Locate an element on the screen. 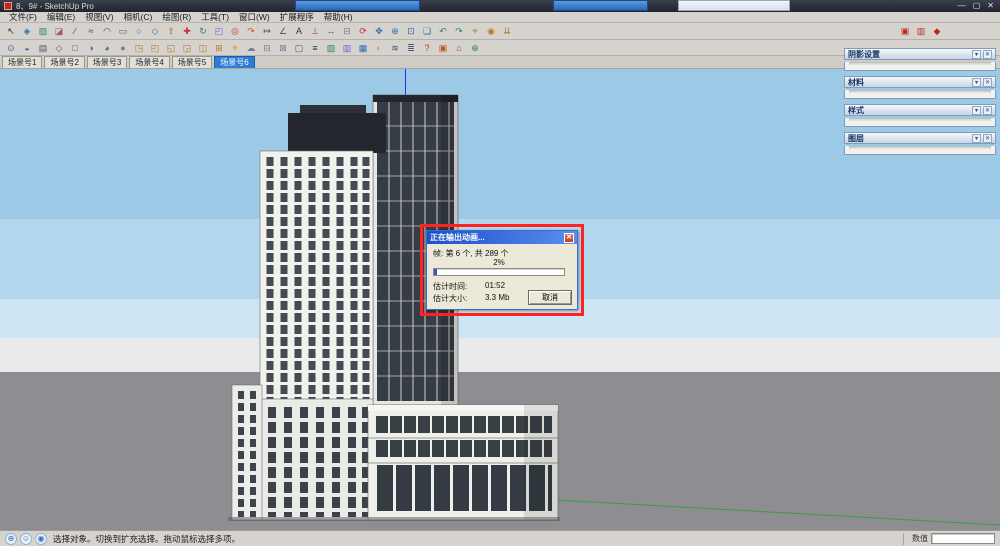  menu-extensions: 扩展程序 is located at coordinates (297, 17).